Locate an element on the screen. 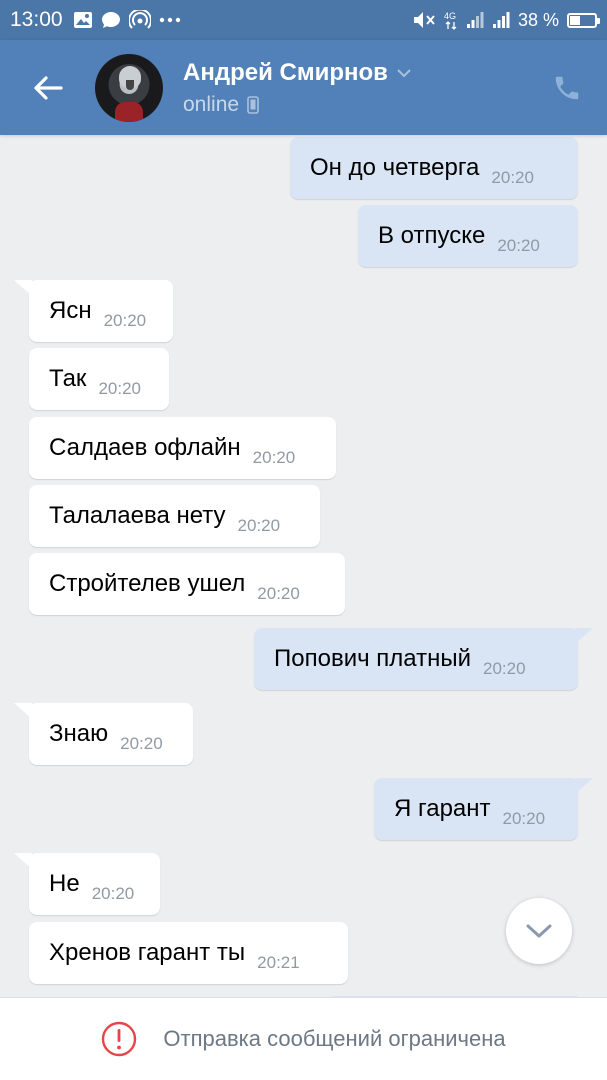 The image size is (607, 1080). message-text: Так is located at coordinates (68, 378).